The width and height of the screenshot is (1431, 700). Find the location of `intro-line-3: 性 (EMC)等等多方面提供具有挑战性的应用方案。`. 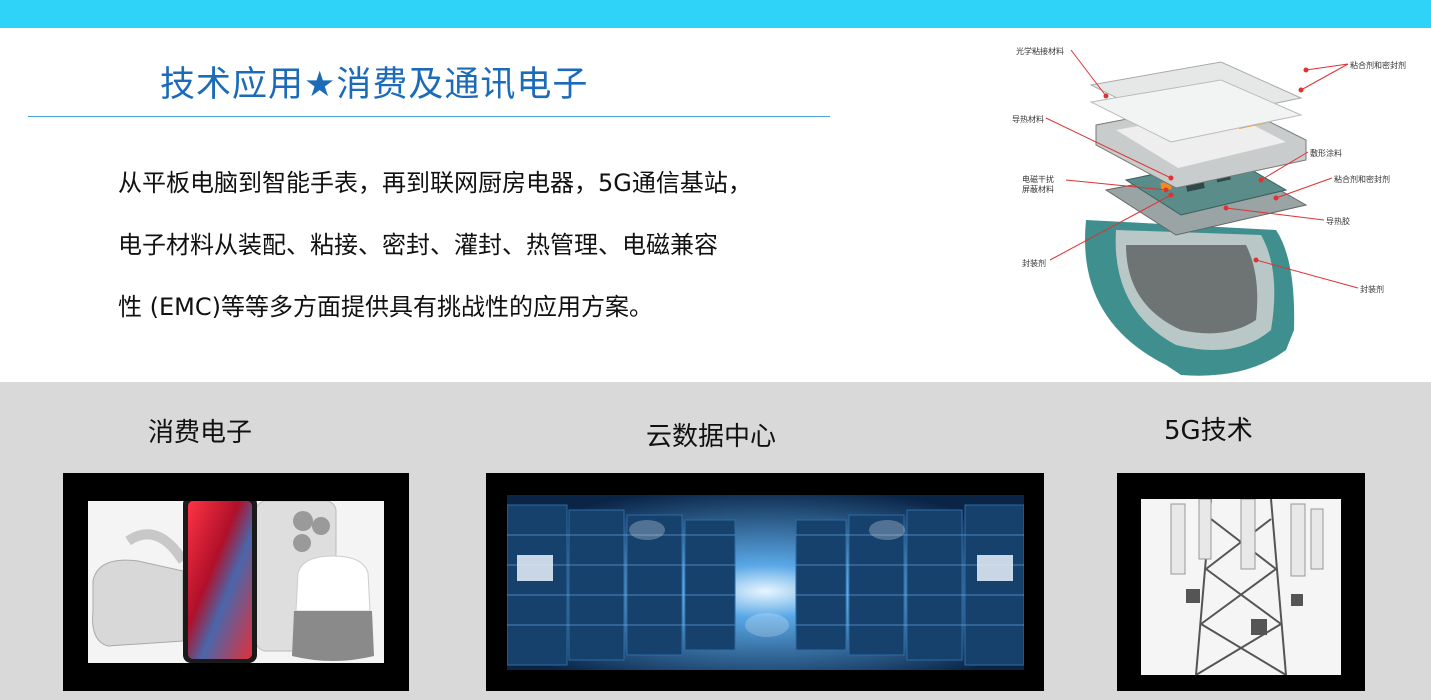

intro-line-3: 性 (EMC)等等多方面提供具有挑战性的应用方案。 is located at coordinates (385, 307).